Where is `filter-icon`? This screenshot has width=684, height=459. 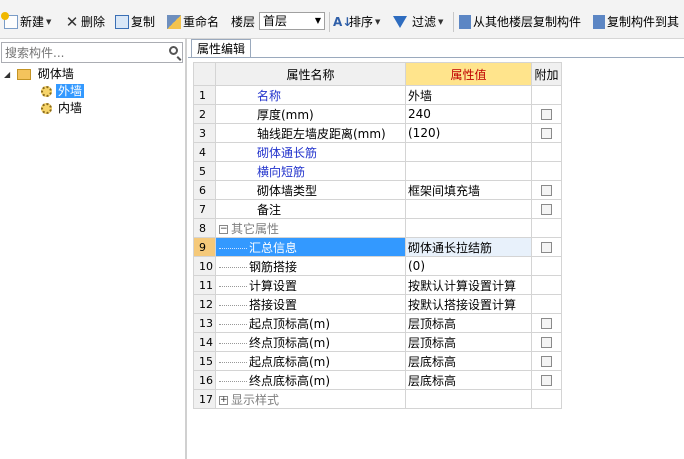
filter-icon is located at coordinates (400, 22).